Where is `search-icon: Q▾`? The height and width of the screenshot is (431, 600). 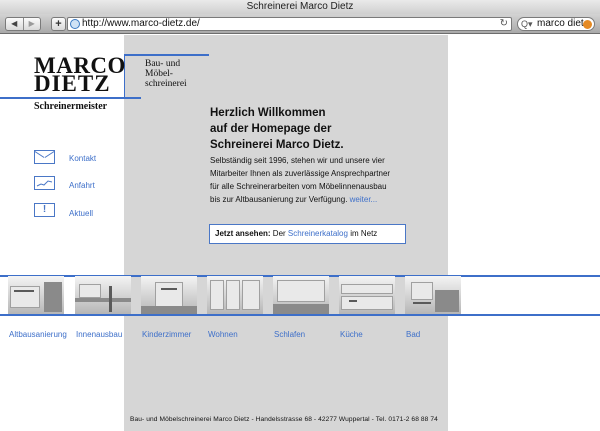
search-icon: Q▾ is located at coordinates (527, 24).